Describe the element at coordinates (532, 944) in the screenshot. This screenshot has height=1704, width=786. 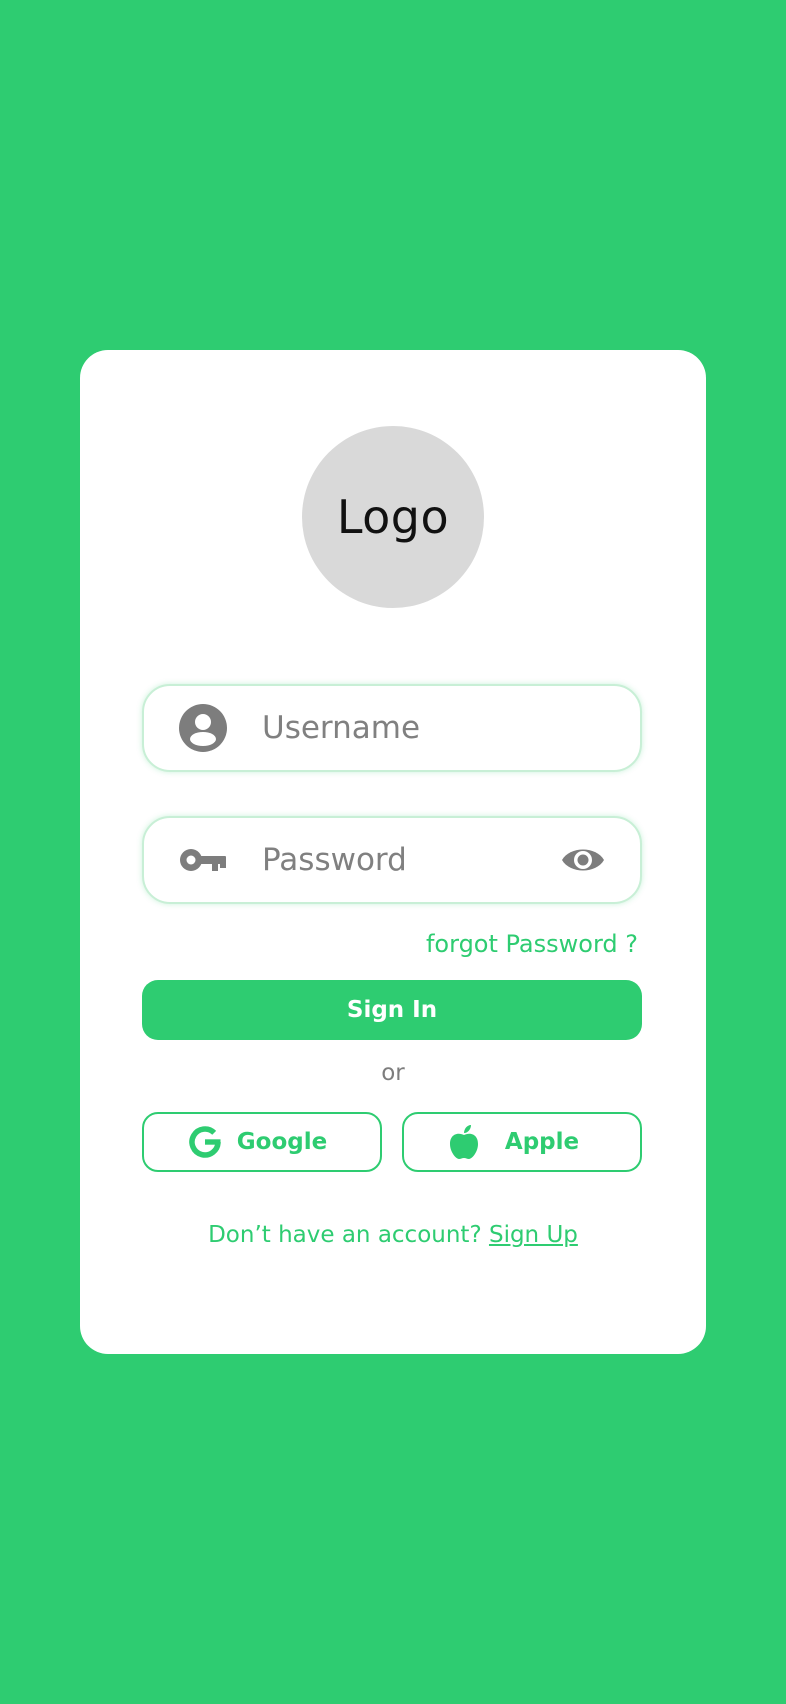
I see `forgot-password-link: forgot Password ?` at that location.